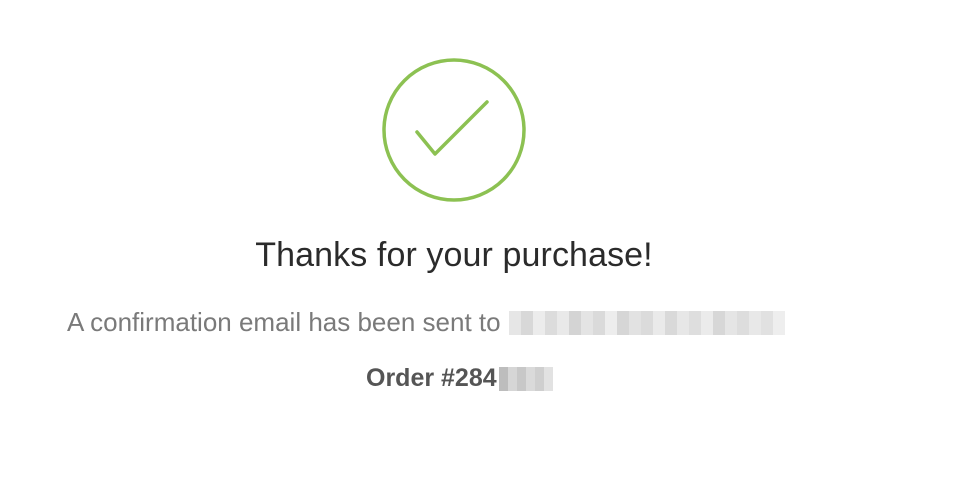  I want to click on email-confirmation-text: A confirmation email has been sent to, so click(284, 322).